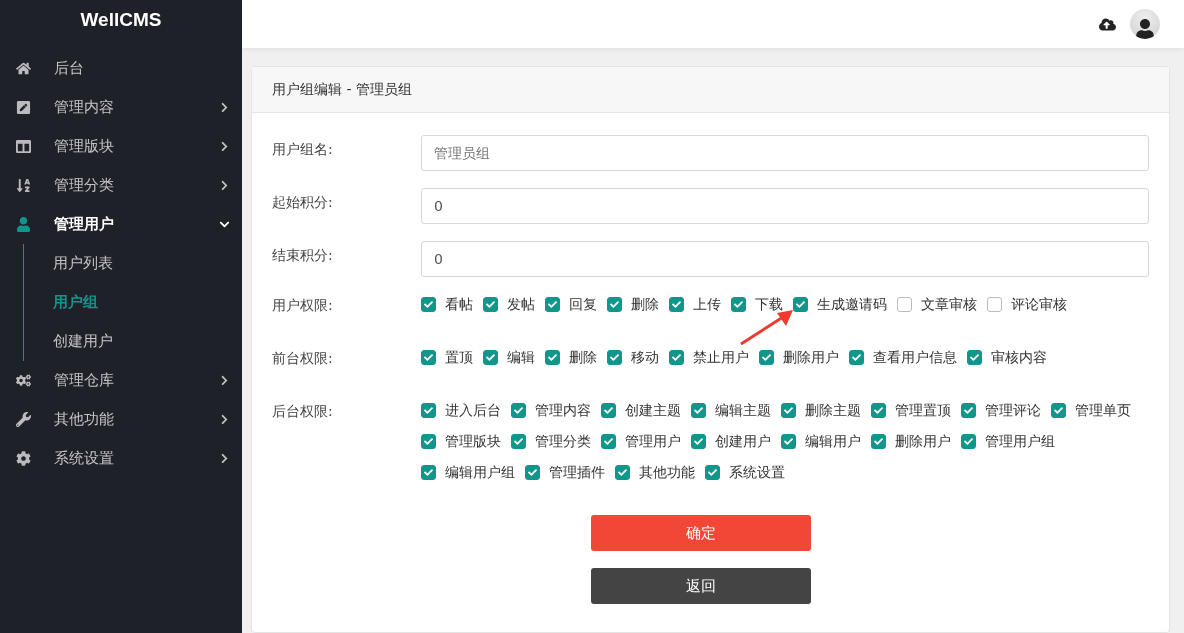  What do you see at coordinates (655, 472) in the screenshot?
I see `permission-checkbox: 其他功能` at bounding box center [655, 472].